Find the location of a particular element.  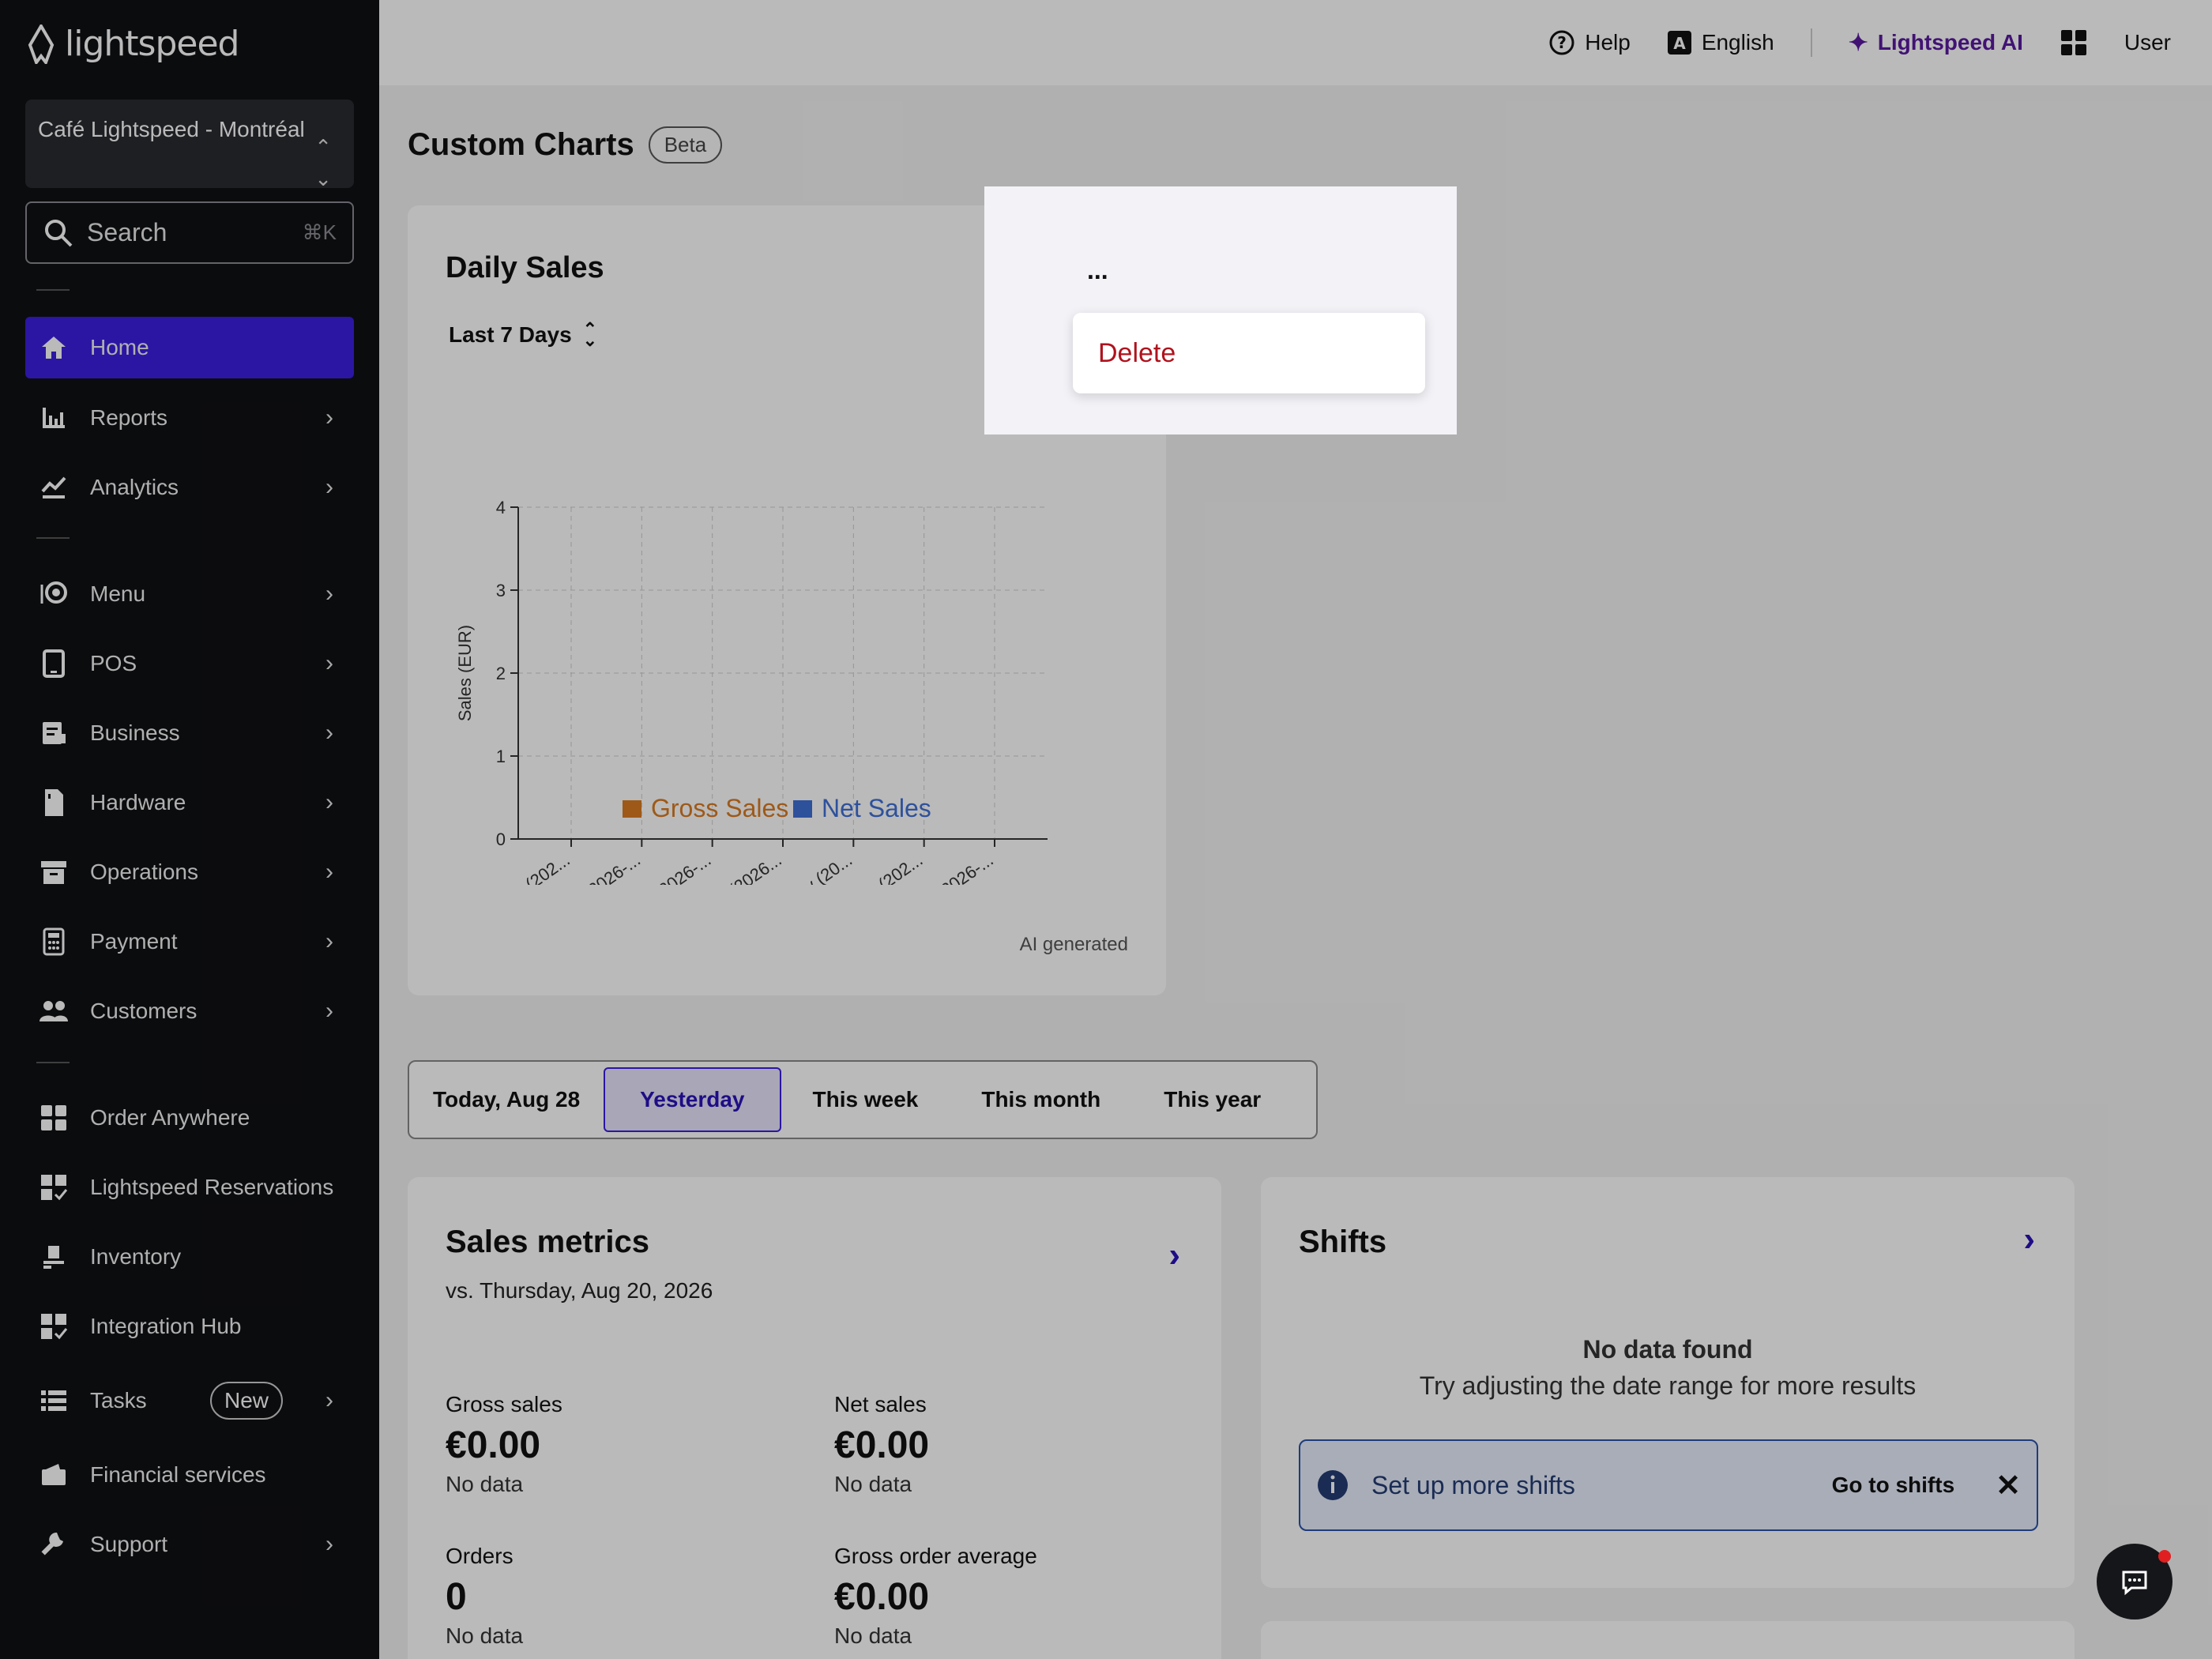

sidebar-item-label: Payment is located at coordinates (134, 942).